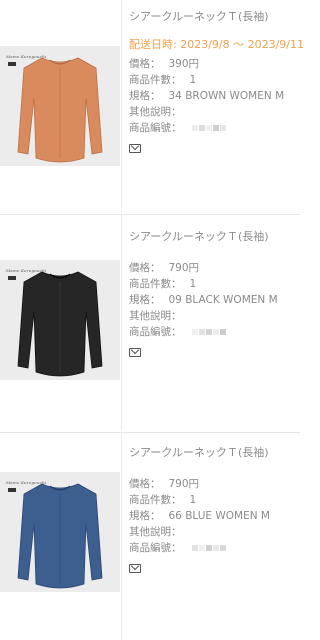  I want to click on spec-value: 34 BROWN WOMEN M, so click(226, 96).